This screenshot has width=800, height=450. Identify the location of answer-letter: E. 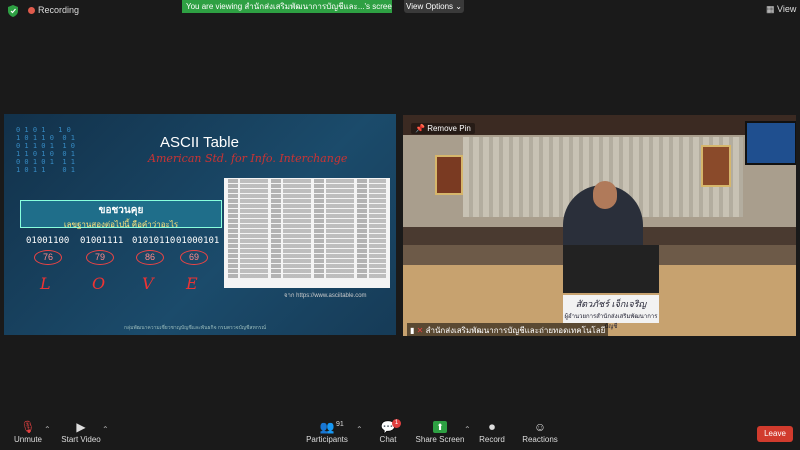
(192, 283).